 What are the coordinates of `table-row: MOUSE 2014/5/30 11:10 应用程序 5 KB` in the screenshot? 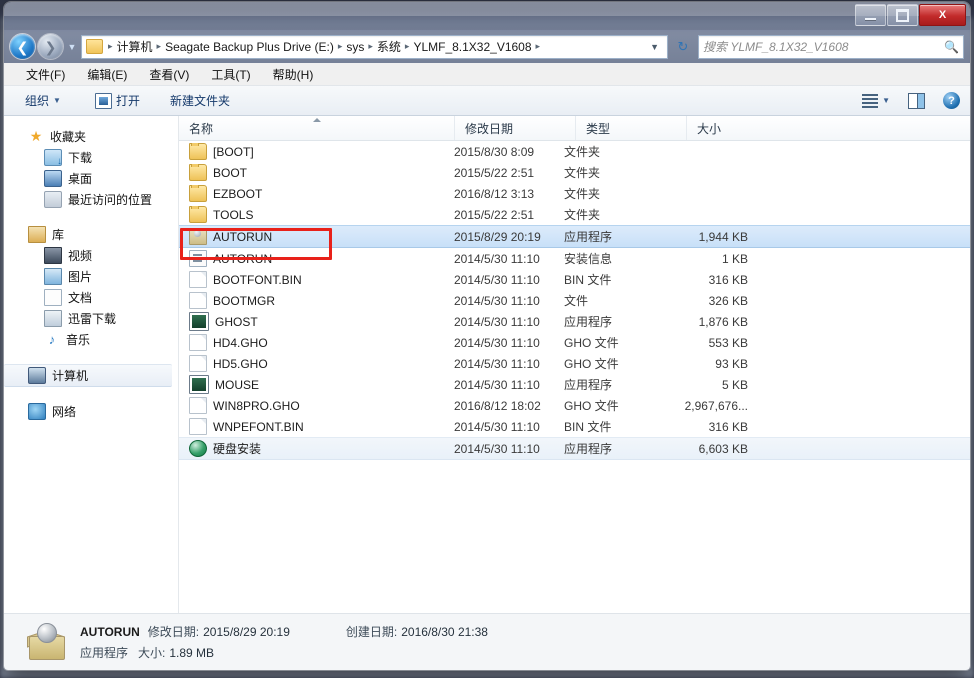 It's located at (574, 384).